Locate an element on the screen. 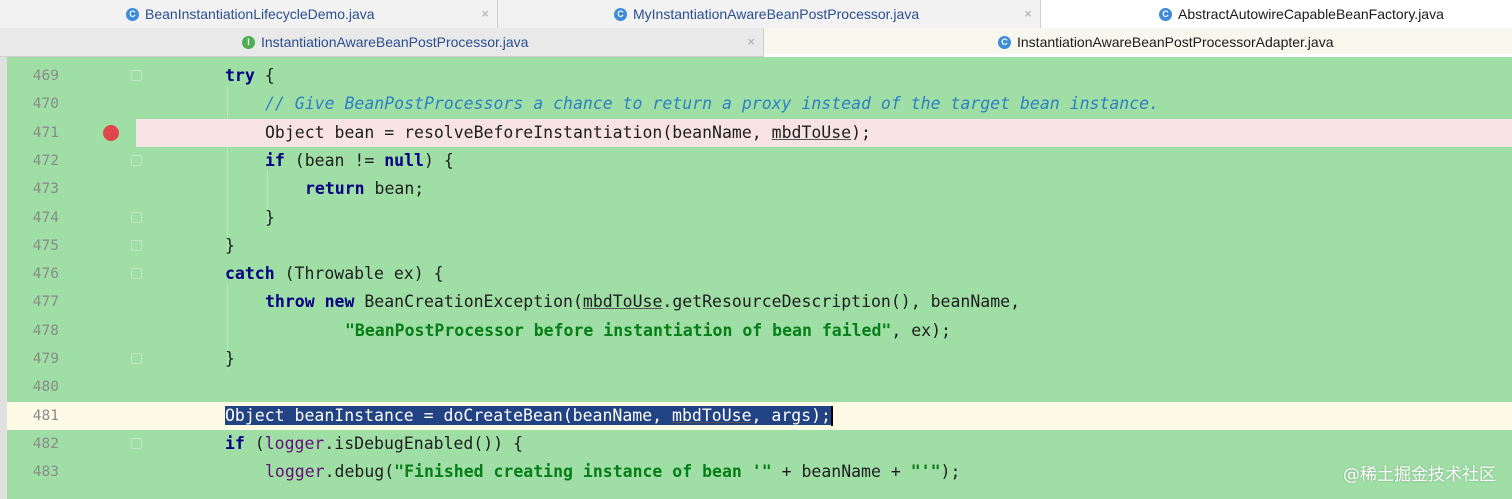  code-text: try { is located at coordinates (250, 75).